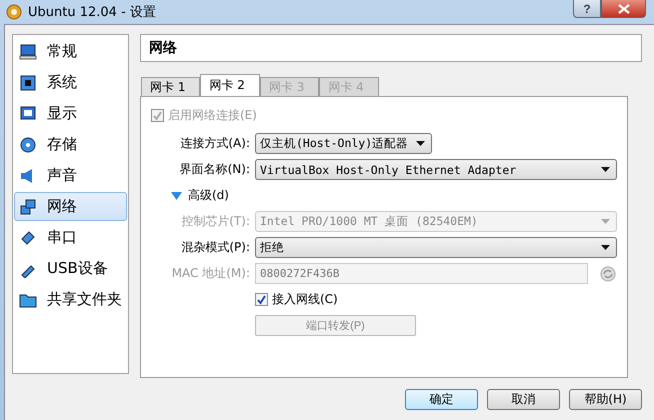  I want to click on dropdown: 拒绝, so click(436, 247).